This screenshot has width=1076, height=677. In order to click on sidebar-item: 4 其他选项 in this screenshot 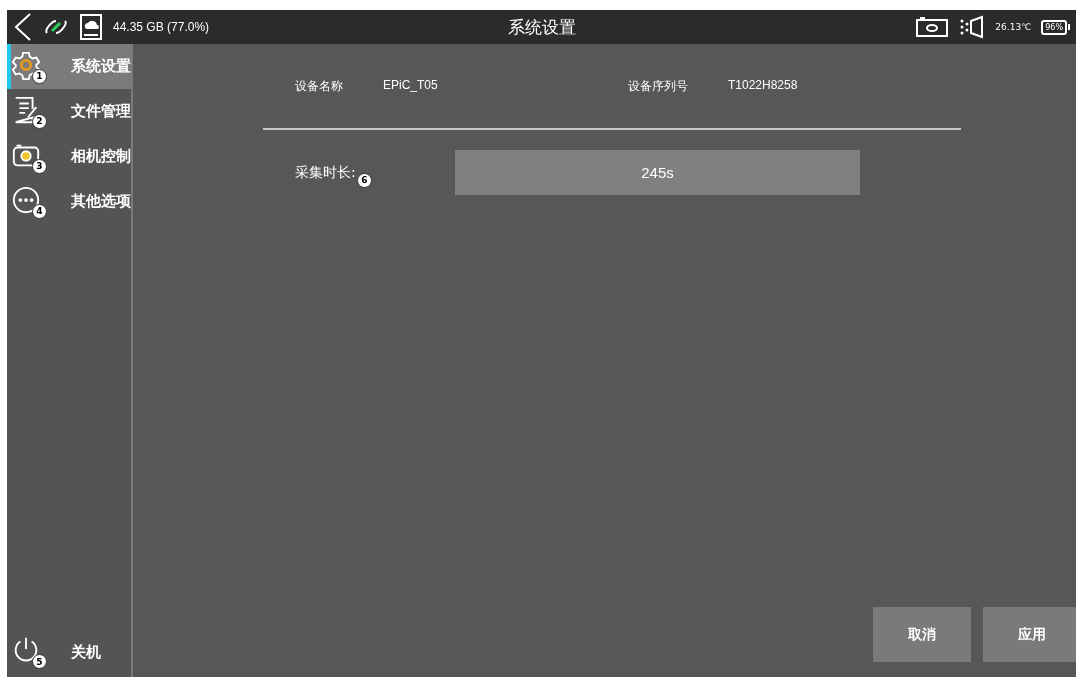, I will do `click(69, 201)`.